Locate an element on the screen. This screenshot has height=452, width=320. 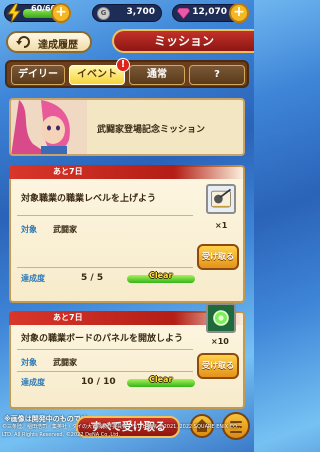
status-bar: 60/60 + G 3,700 12,070 + is located at coordinates (127, 14).